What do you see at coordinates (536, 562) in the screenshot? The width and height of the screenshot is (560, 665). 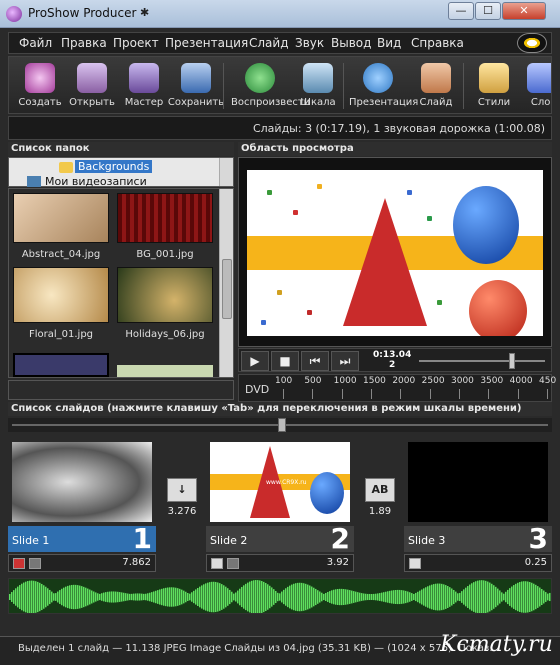 I see `slide-3-duration: 0.25` at bounding box center [536, 562].